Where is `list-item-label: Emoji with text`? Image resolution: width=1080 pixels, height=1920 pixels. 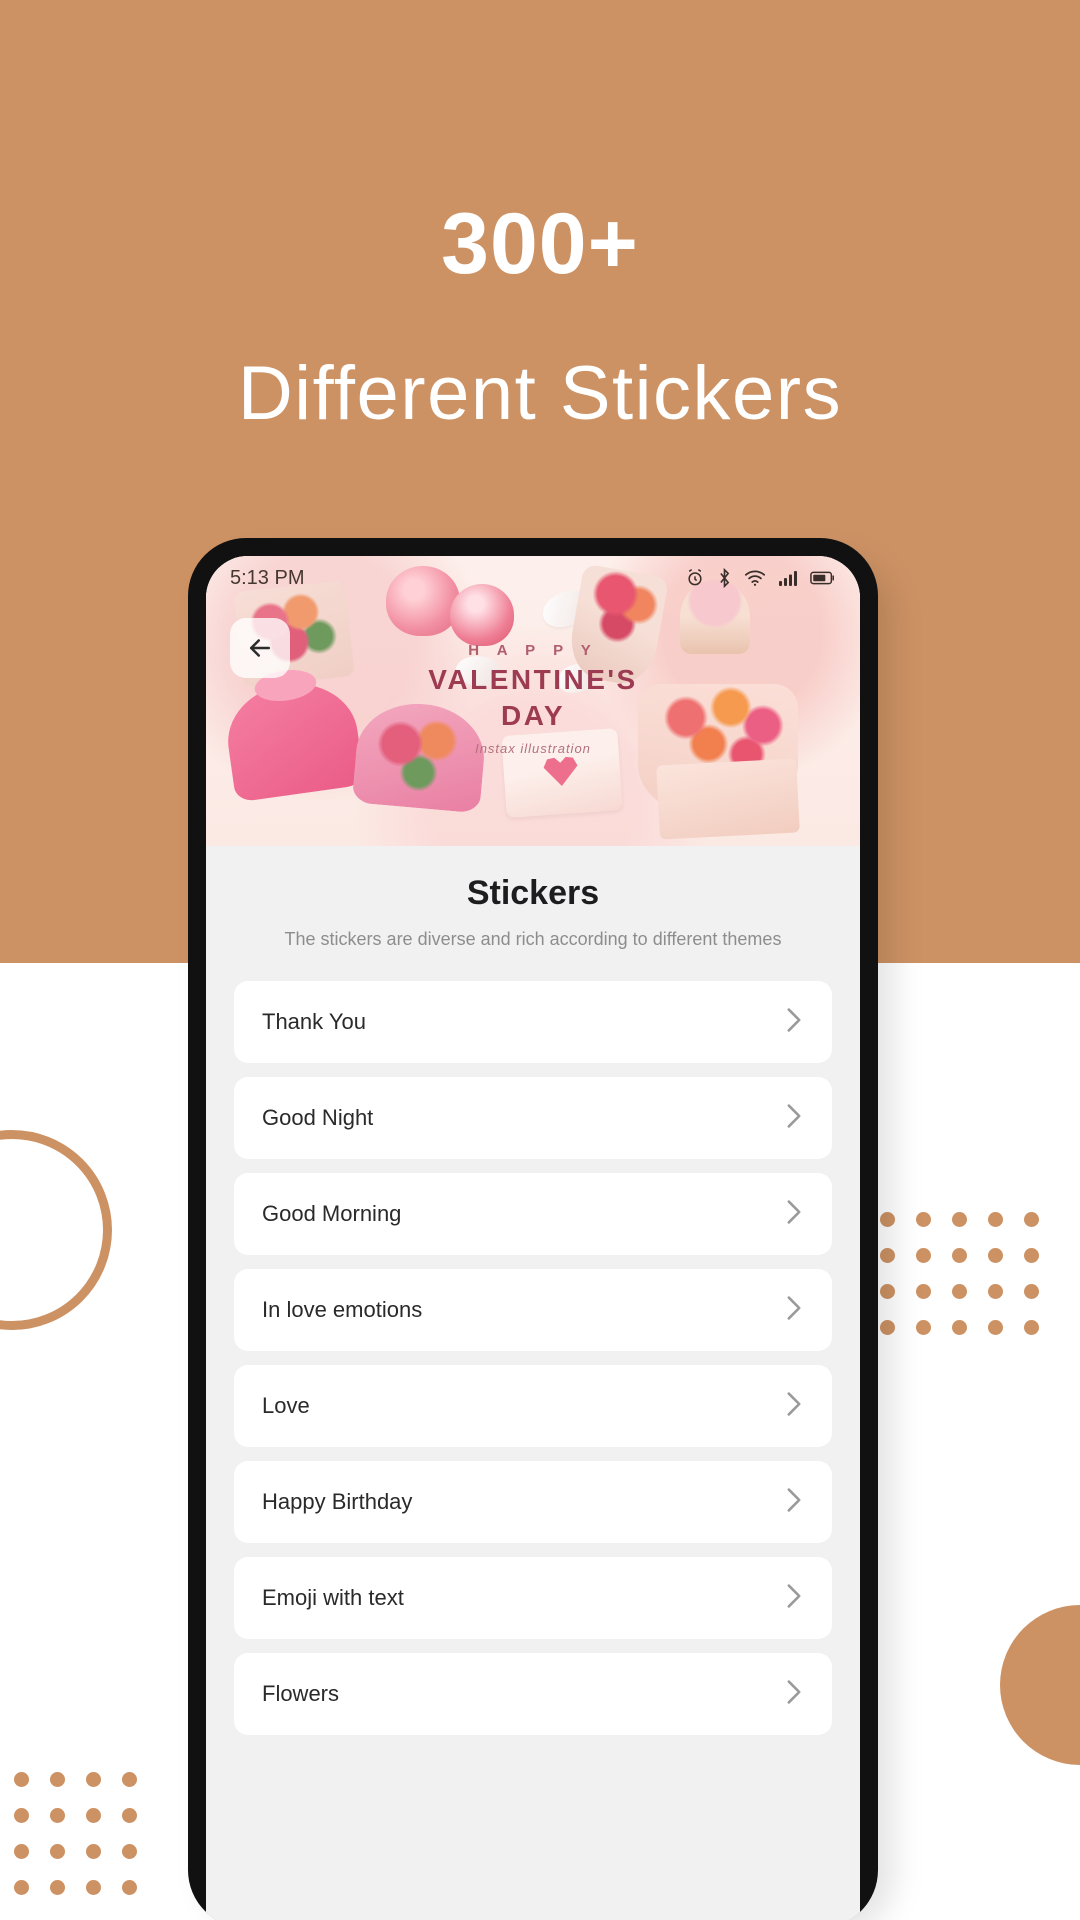
list-item-label: Emoji with text is located at coordinates (333, 1598).